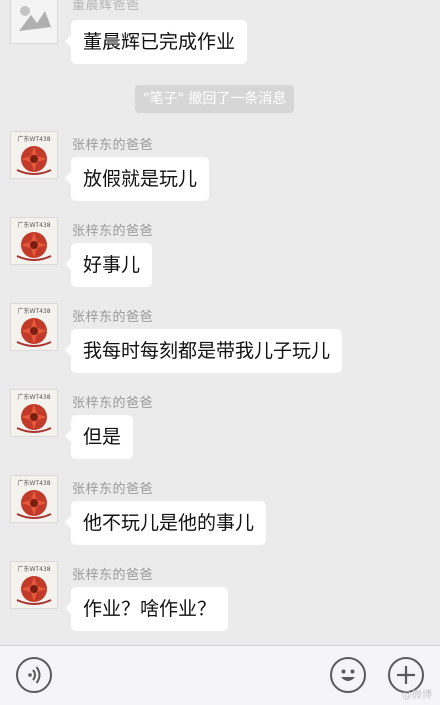 This screenshot has width=440, height=705. What do you see at coordinates (193, 675) in the screenshot?
I see `message-input` at bounding box center [193, 675].